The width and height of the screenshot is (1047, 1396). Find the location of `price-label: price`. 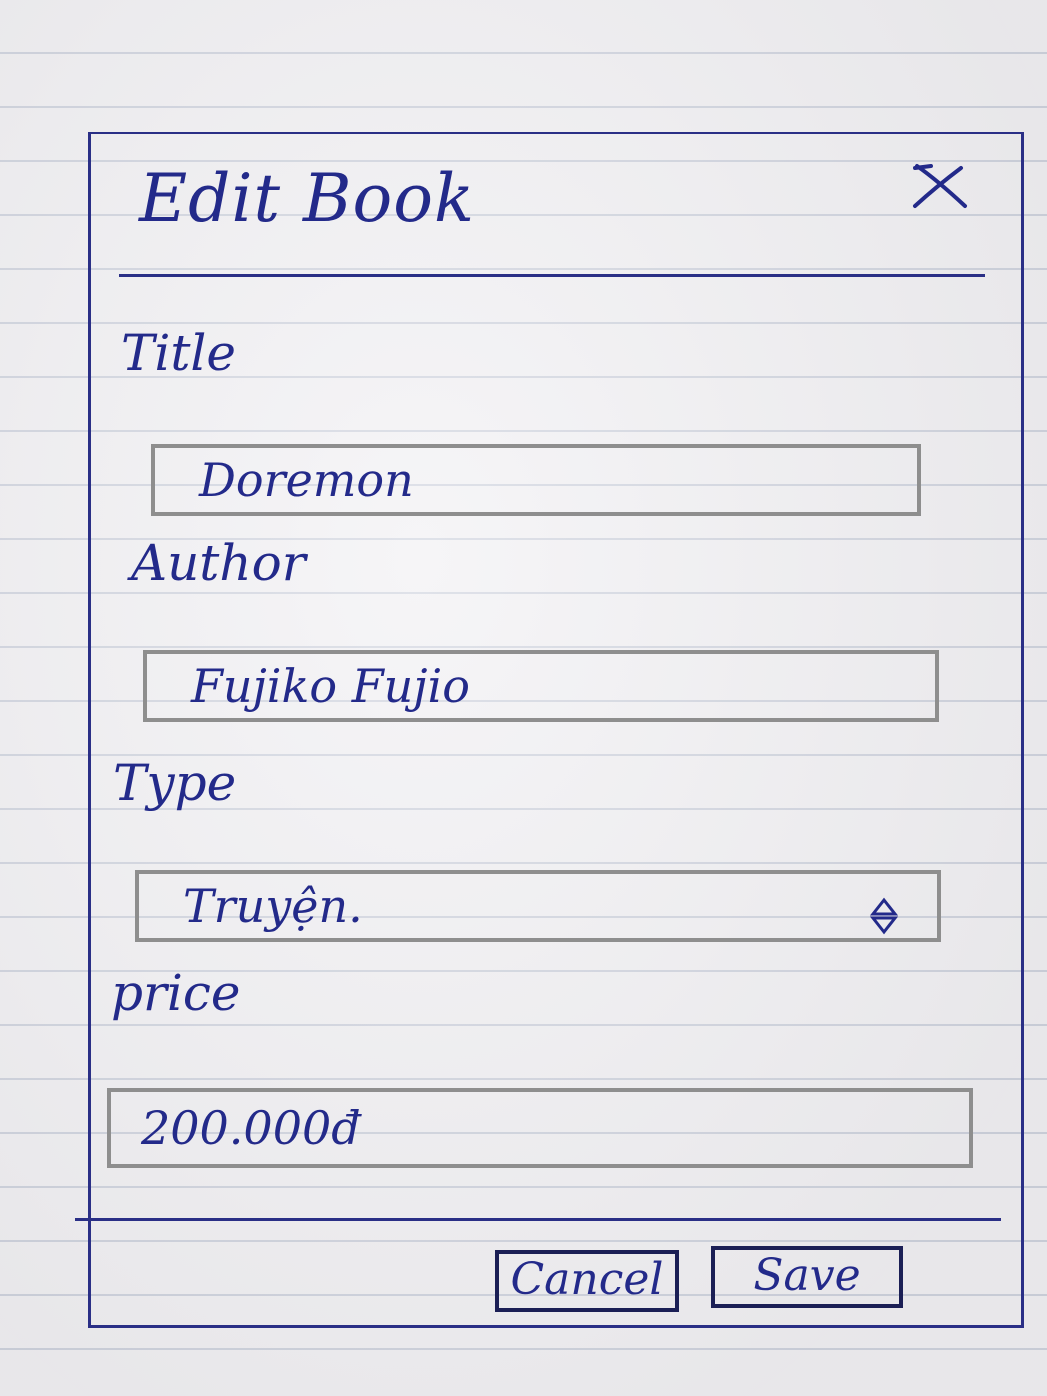

price-label: price is located at coordinates (176, 993).